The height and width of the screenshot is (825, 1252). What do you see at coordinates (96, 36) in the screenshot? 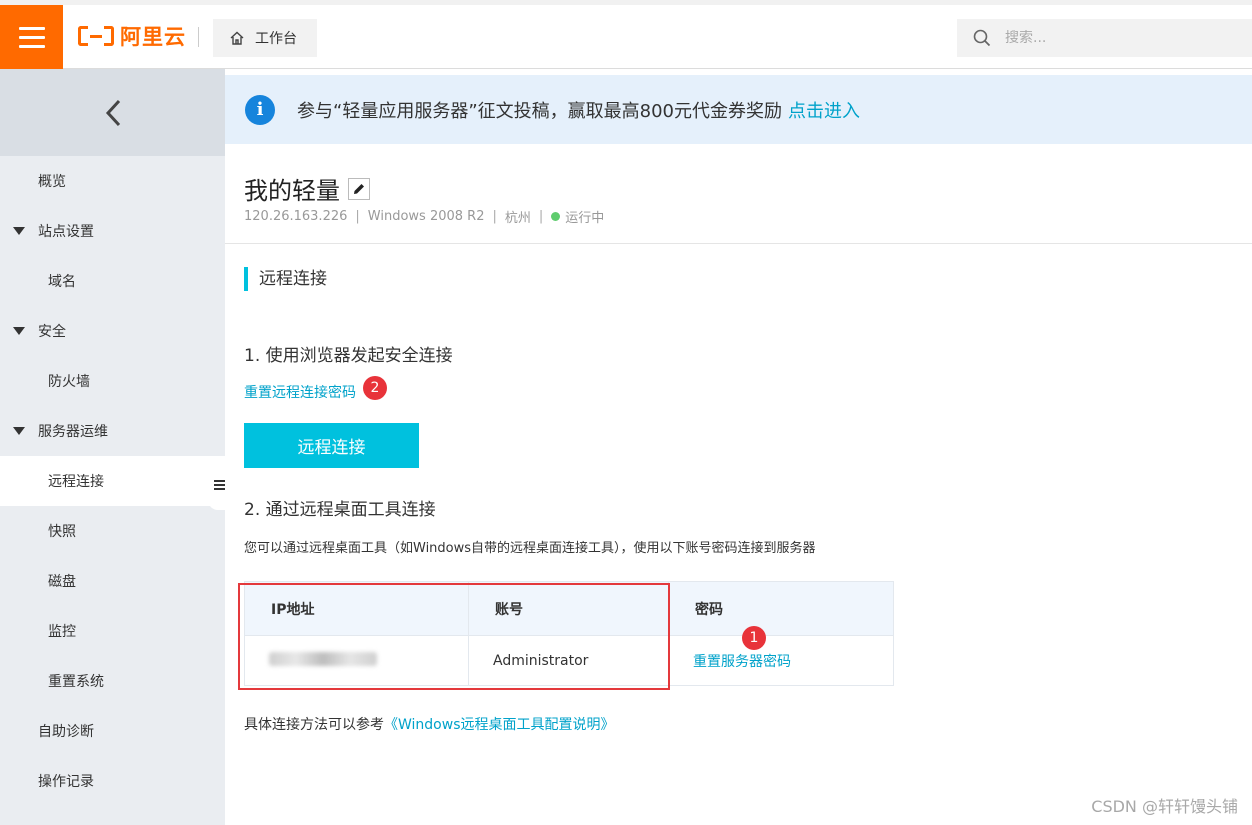
I see `aliyun-logo-icon` at bounding box center [96, 36].